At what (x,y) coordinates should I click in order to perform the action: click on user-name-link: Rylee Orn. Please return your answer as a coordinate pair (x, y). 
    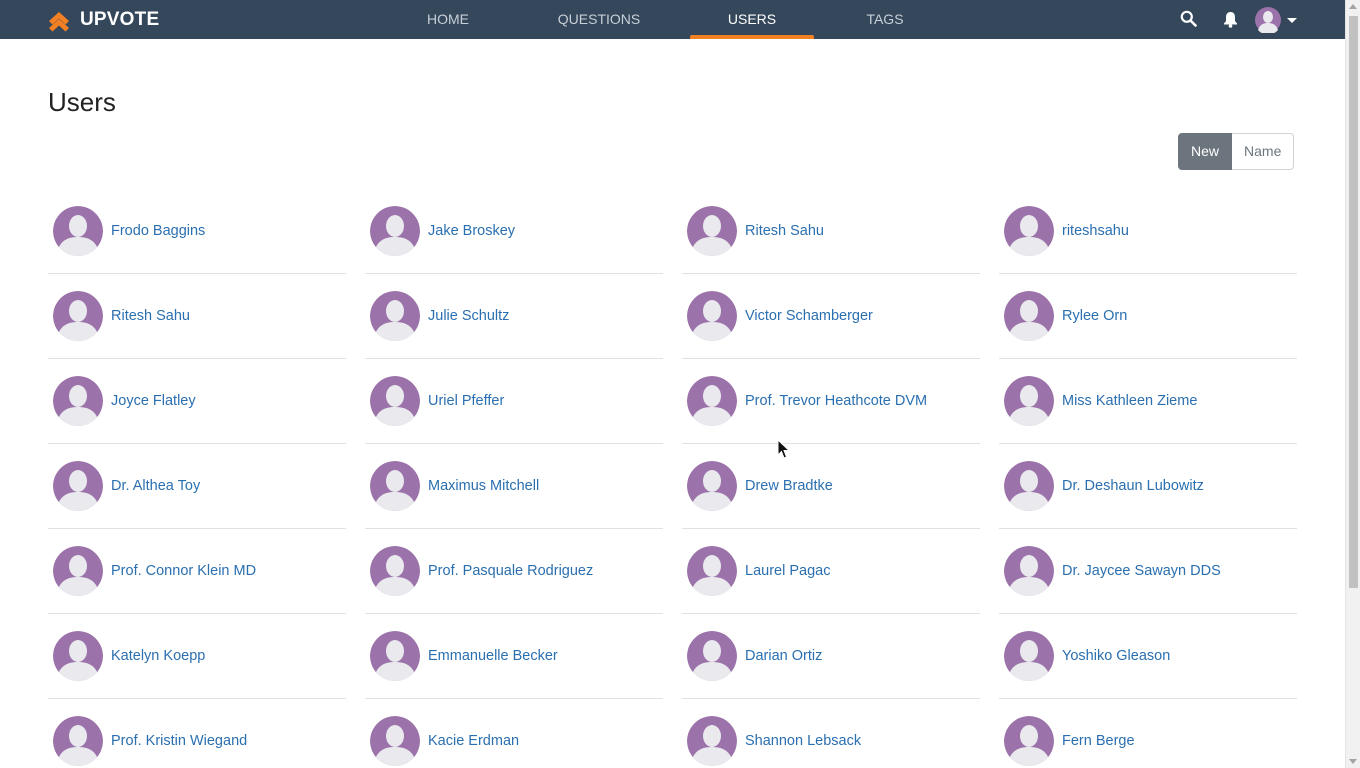
    Looking at the image, I should click on (1094, 316).